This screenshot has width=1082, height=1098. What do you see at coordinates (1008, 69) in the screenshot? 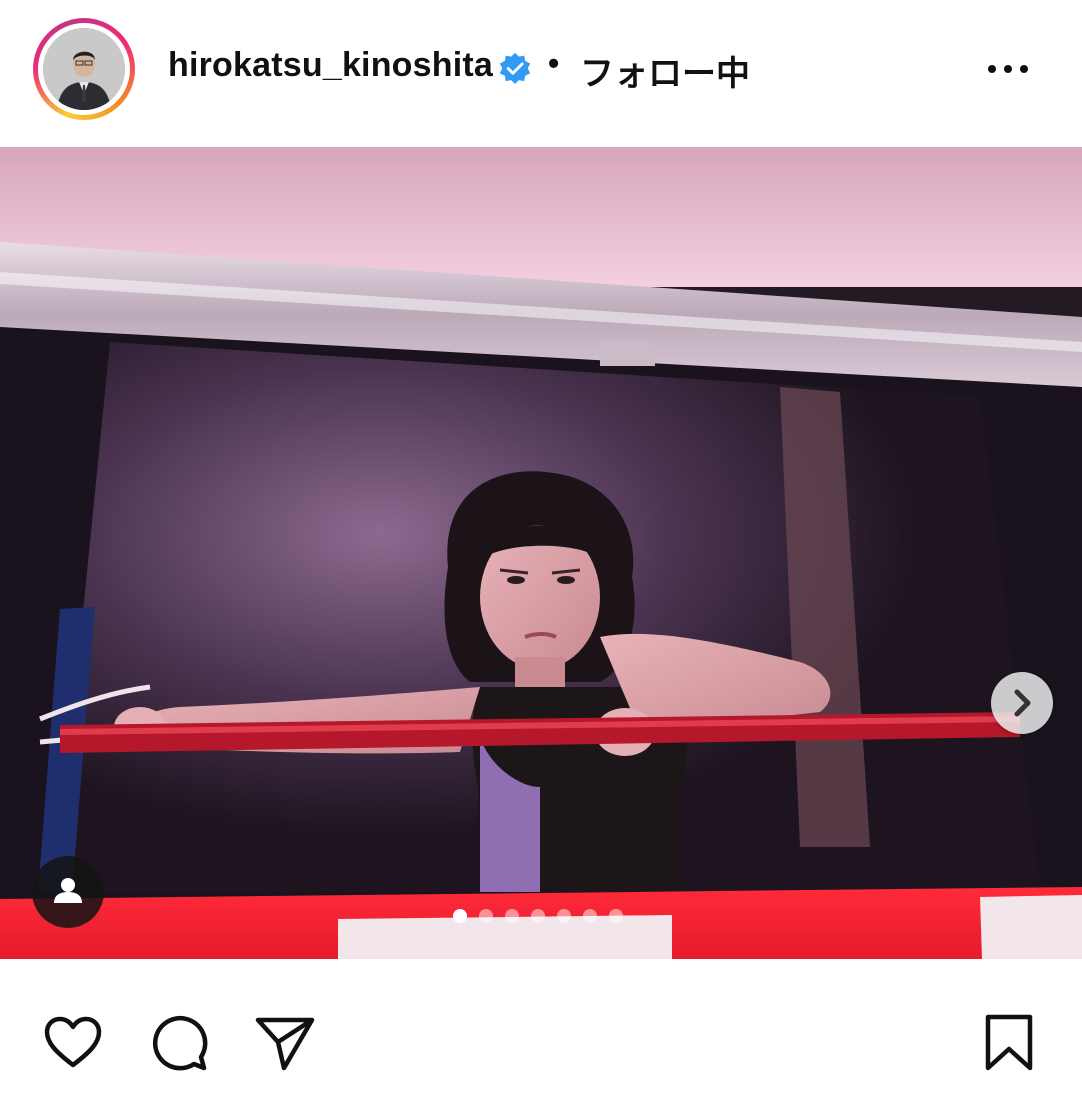
I see `more-options-icon` at bounding box center [1008, 69].